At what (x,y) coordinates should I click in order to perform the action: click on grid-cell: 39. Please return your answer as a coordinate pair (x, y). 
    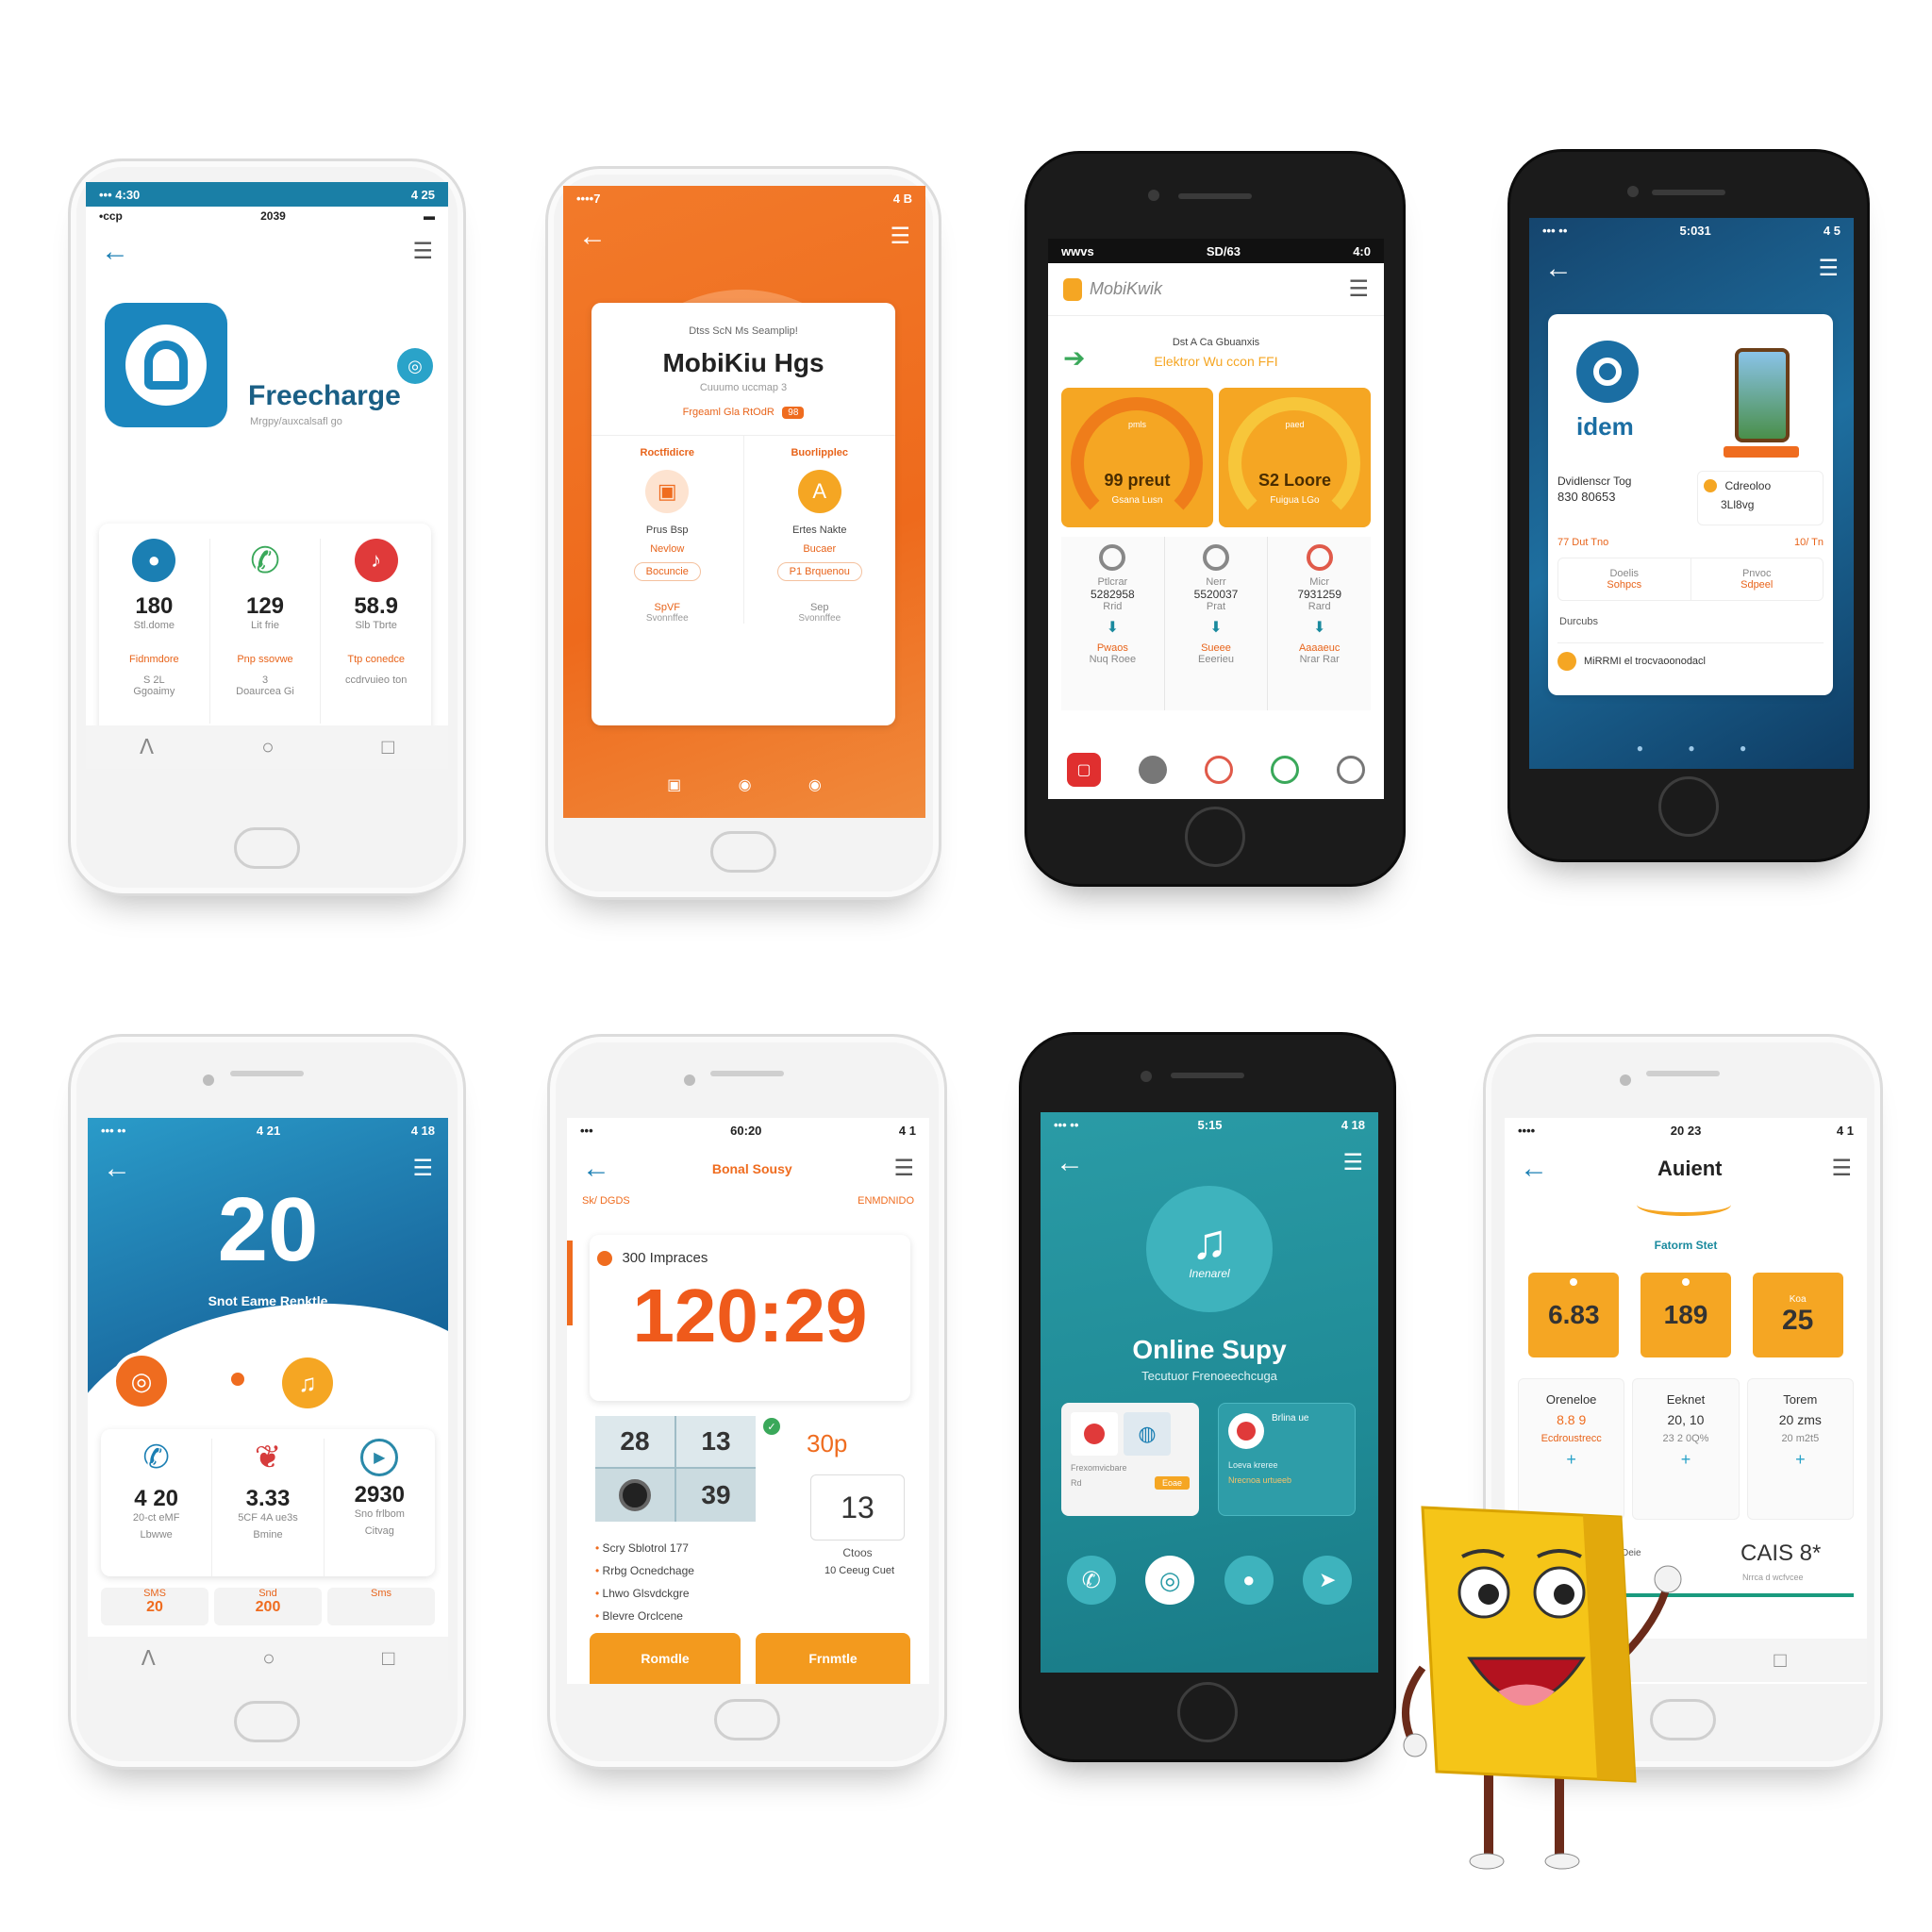
    Looking at the image, I should click on (716, 1496).